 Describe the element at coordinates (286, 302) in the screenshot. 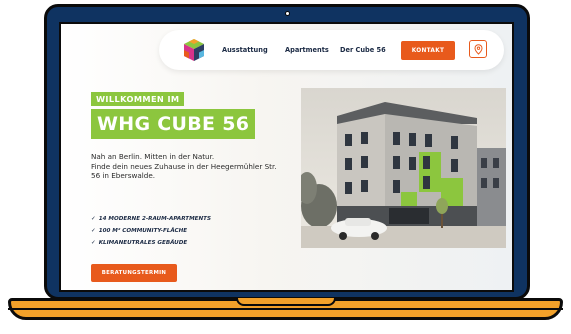

I see `laptop-notch` at that location.